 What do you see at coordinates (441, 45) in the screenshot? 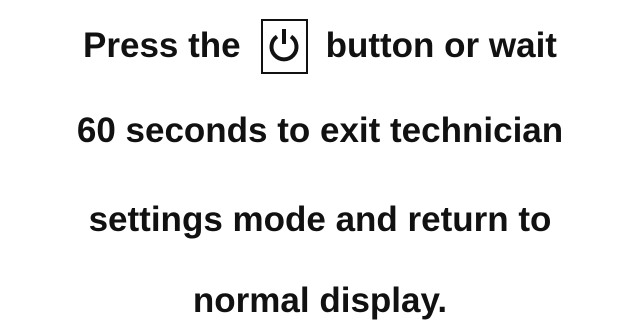
I see `instruction-text-button-or-wait: button or wait` at bounding box center [441, 45].